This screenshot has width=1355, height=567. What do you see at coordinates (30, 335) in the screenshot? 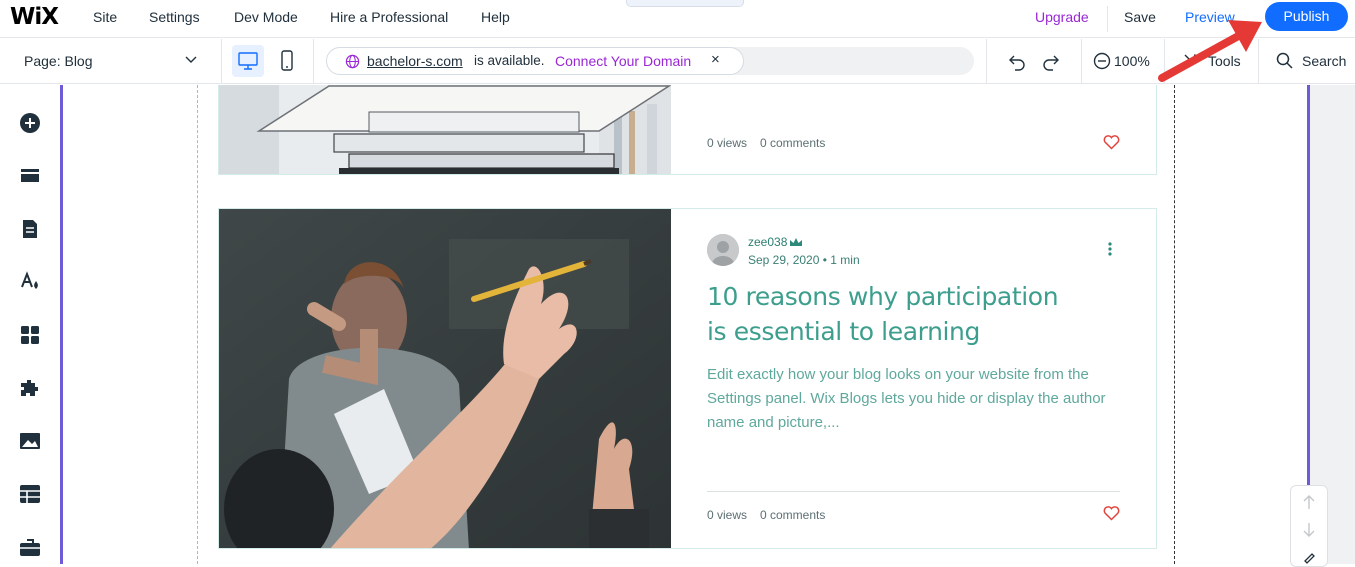
I see `apps-icon` at bounding box center [30, 335].